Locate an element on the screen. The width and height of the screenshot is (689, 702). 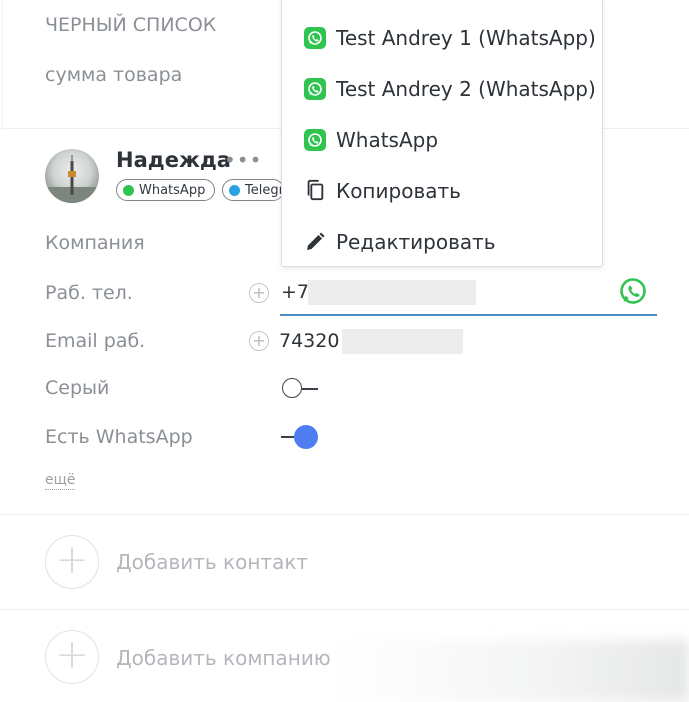
chip-label: WhatsApp is located at coordinates (172, 190).